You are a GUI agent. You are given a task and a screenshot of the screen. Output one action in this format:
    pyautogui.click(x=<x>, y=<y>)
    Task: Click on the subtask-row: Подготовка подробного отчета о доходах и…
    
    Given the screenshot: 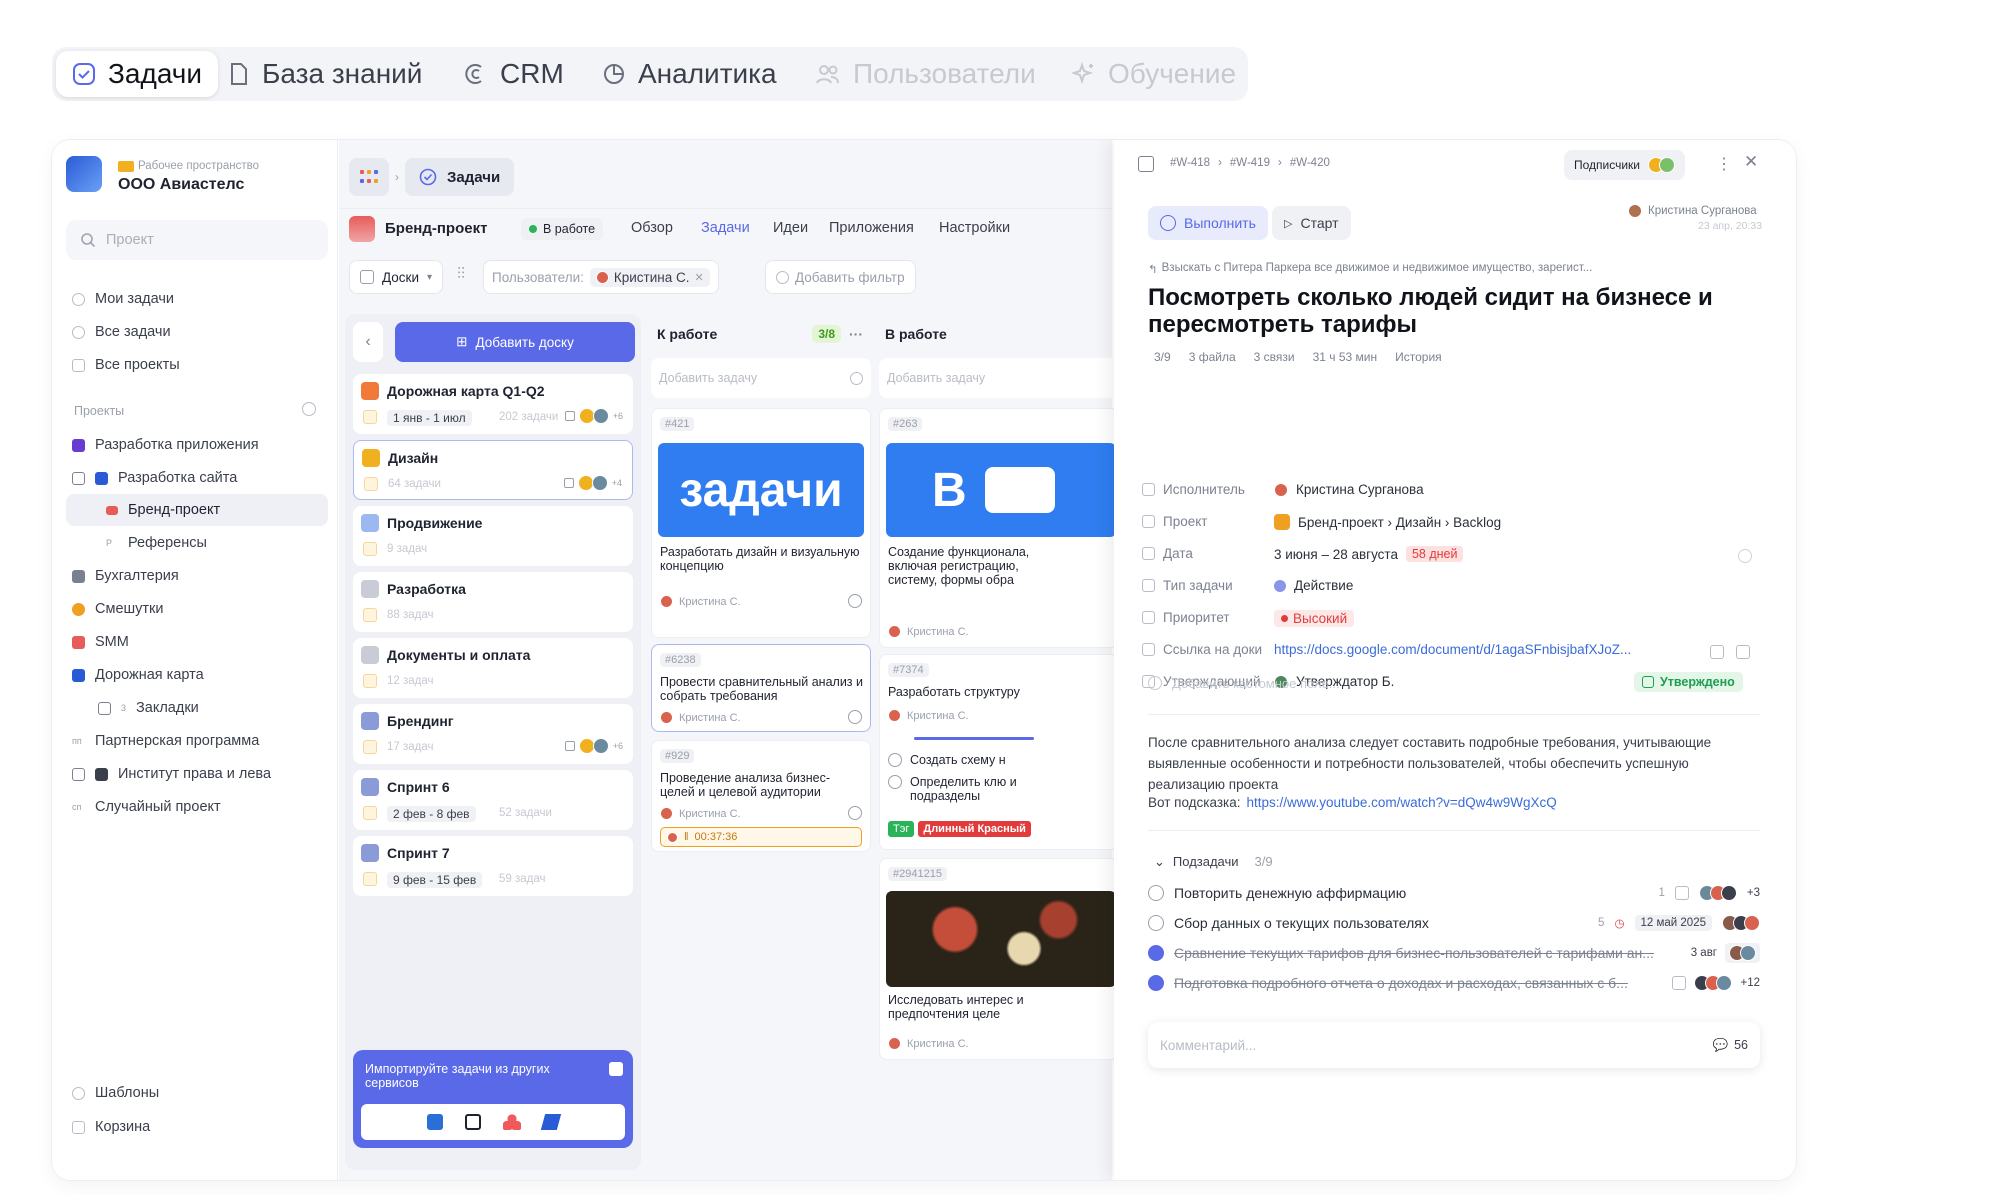 What is the action you would take?
    pyautogui.click(x=1454, y=983)
    